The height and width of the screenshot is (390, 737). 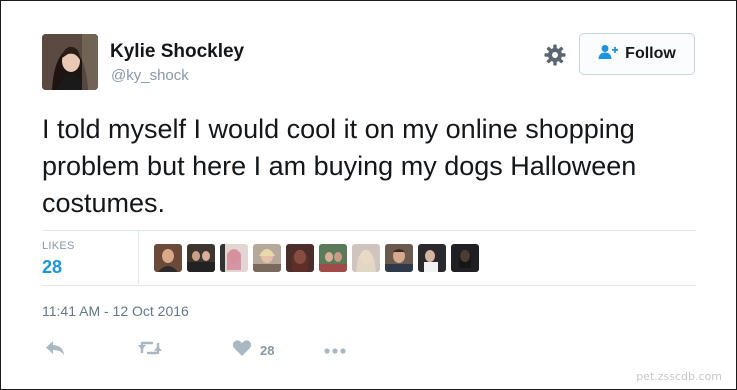 I want to click on gear-icon, so click(x=555, y=55).